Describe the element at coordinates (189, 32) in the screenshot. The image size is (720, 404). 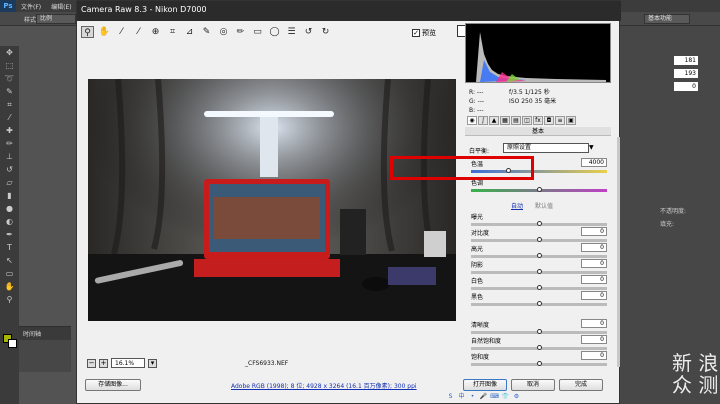
I see `straighten-icon: ⊿` at that location.